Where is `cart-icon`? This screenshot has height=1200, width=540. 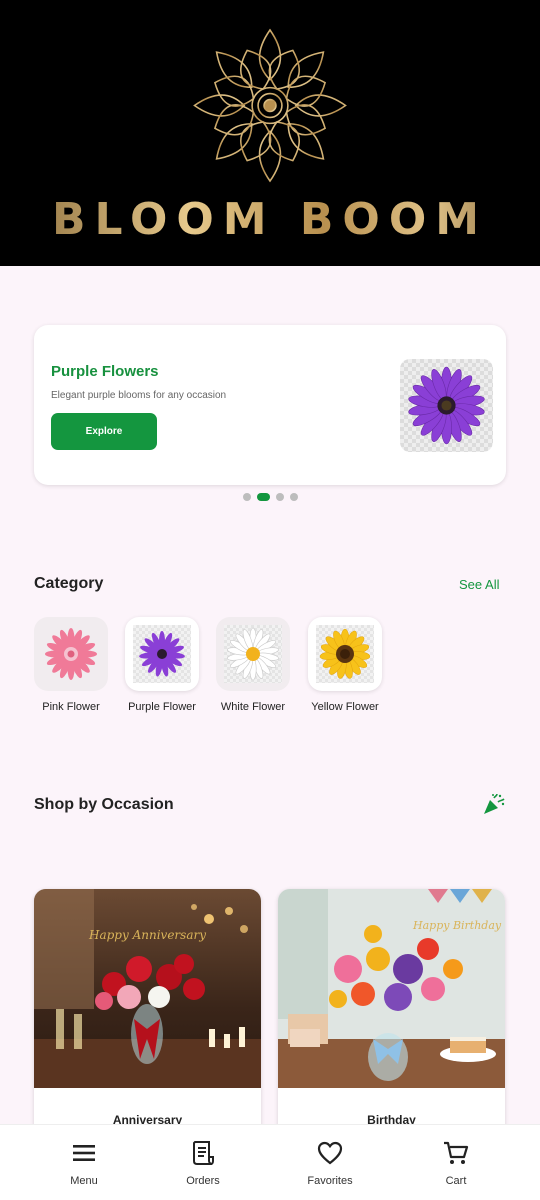
cart-icon is located at coordinates (456, 1152).